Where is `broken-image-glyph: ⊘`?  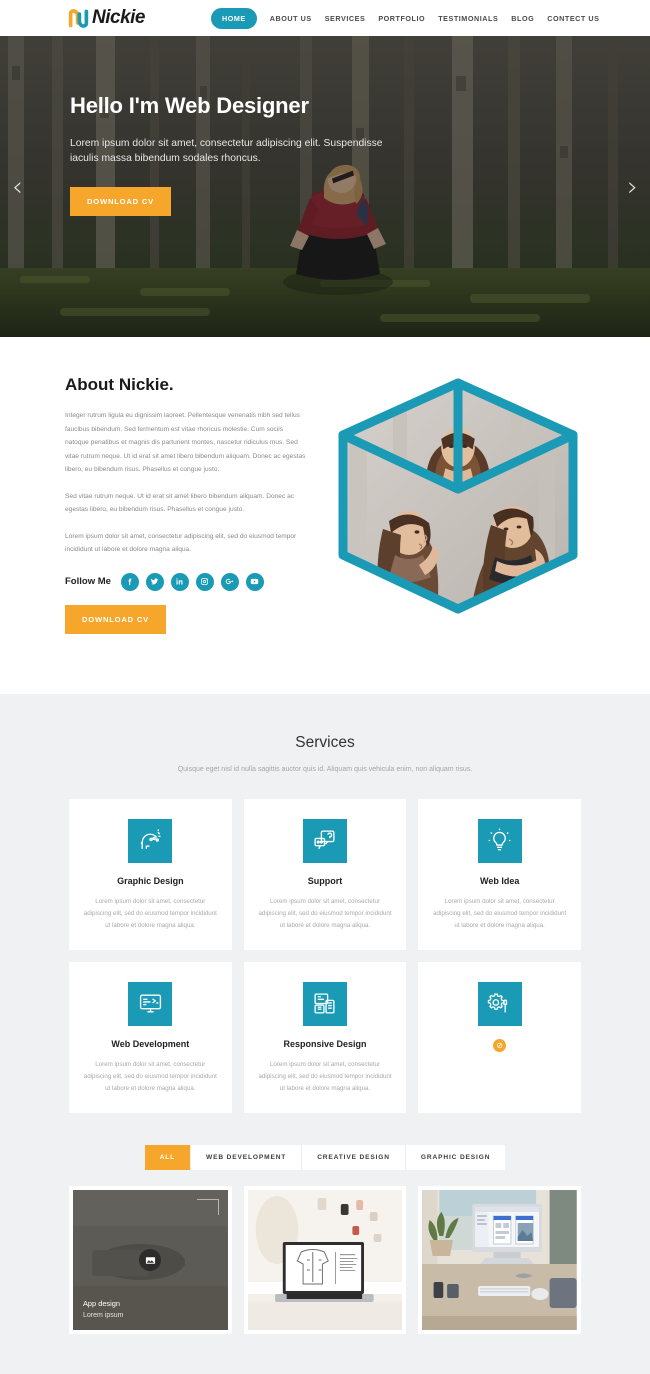 broken-image-glyph: ⊘ is located at coordinates (500, 1045).